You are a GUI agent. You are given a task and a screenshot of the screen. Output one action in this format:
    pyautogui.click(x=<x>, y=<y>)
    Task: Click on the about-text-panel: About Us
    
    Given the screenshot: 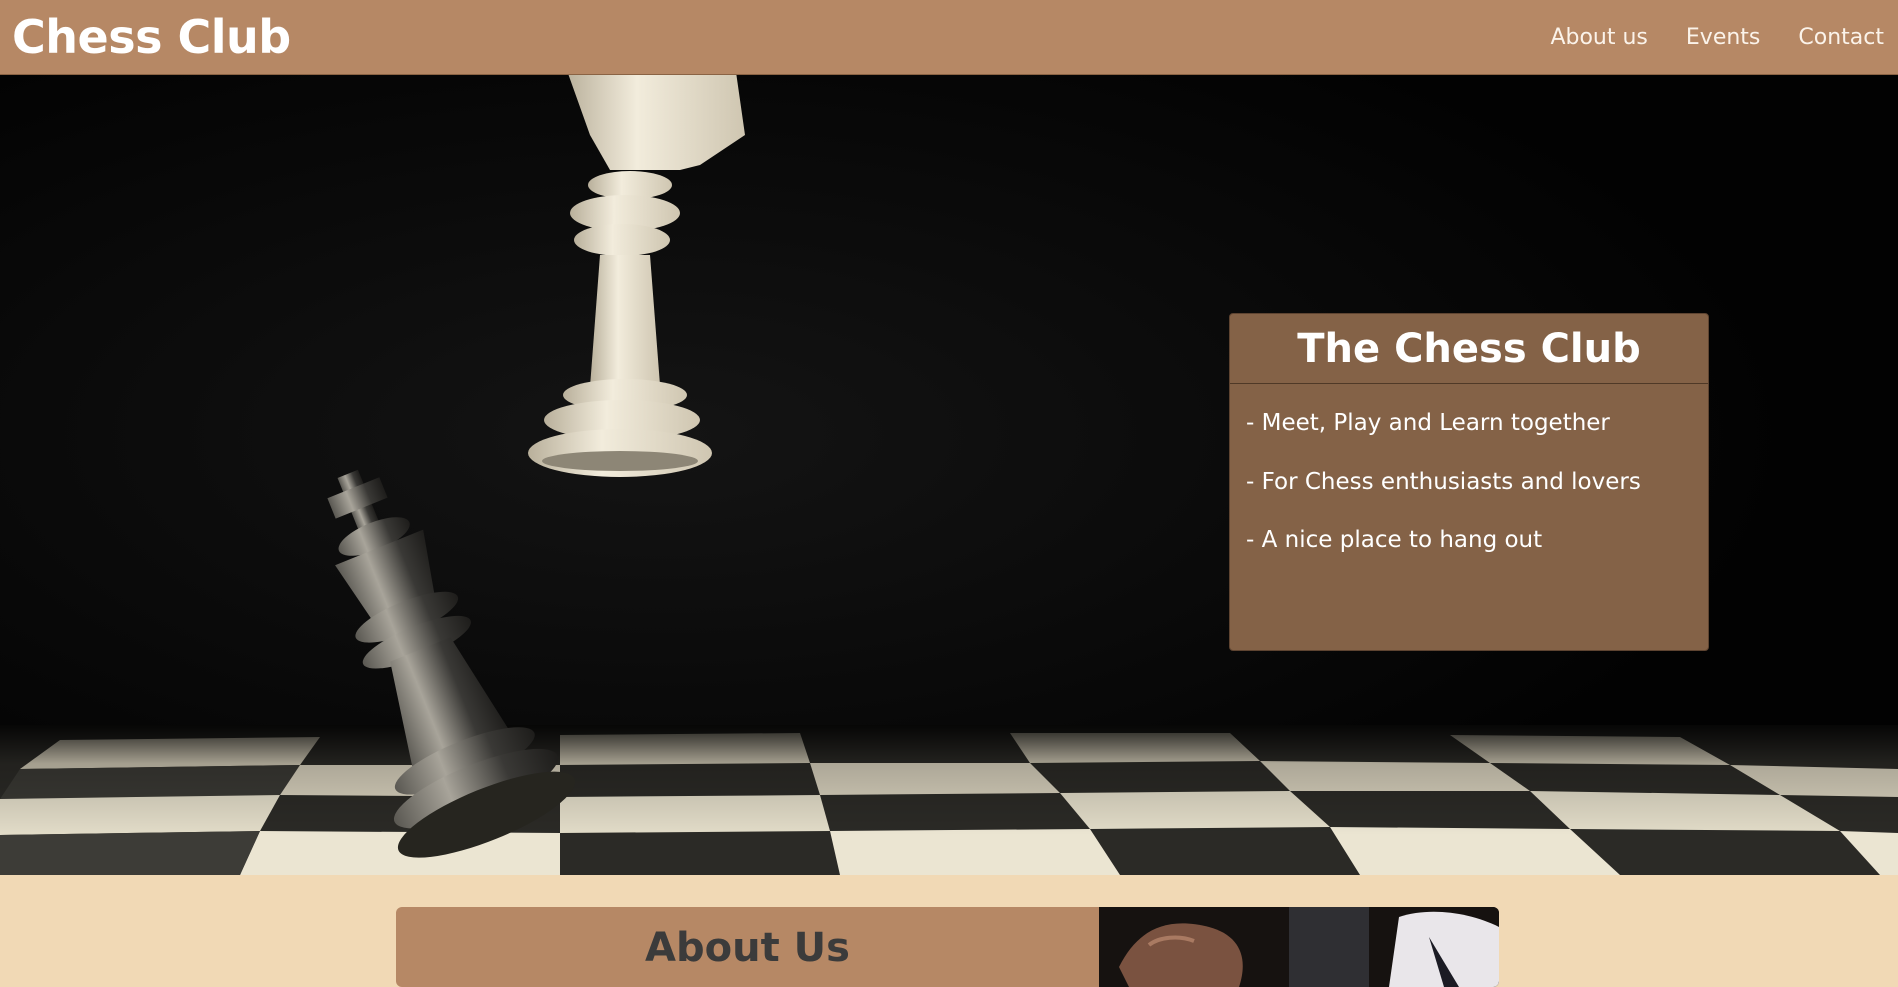 What is the action you would take?
    pyautogui.click(x=747, y=947)
    